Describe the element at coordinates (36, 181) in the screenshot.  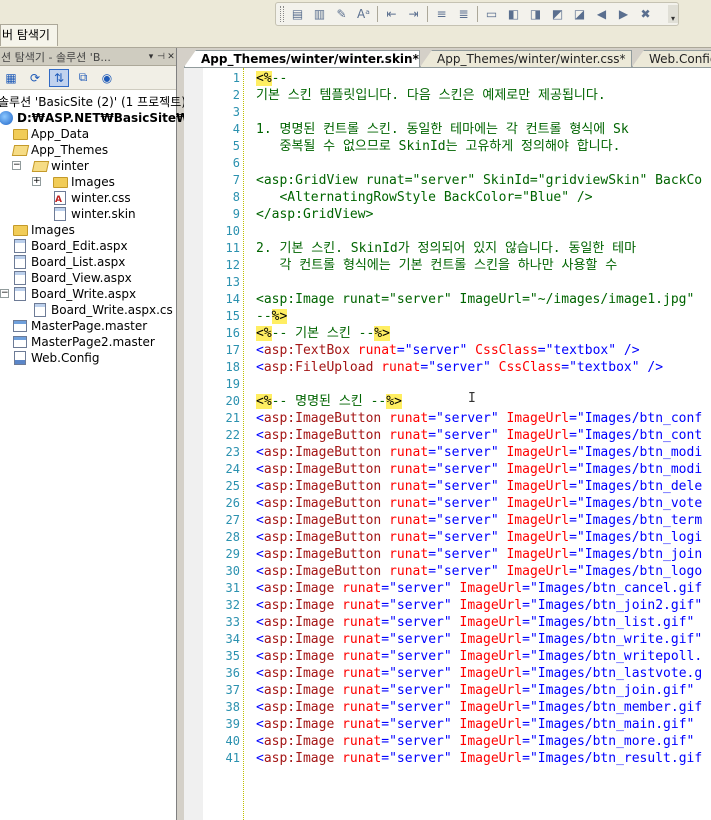
I see `expand-icon: +` at that location.